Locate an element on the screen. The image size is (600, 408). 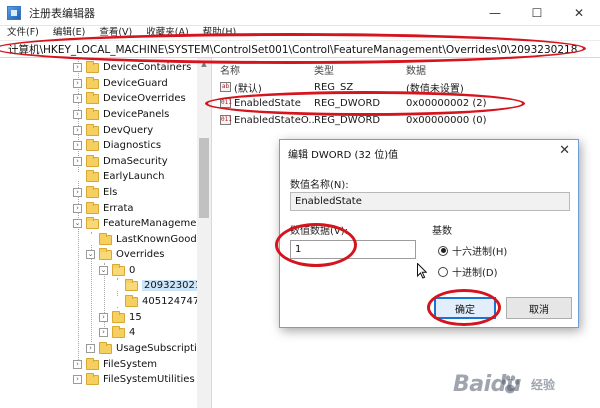
dialog-title: 编辑 DWORD (32 位)值 is located at coordinates (343, 155).